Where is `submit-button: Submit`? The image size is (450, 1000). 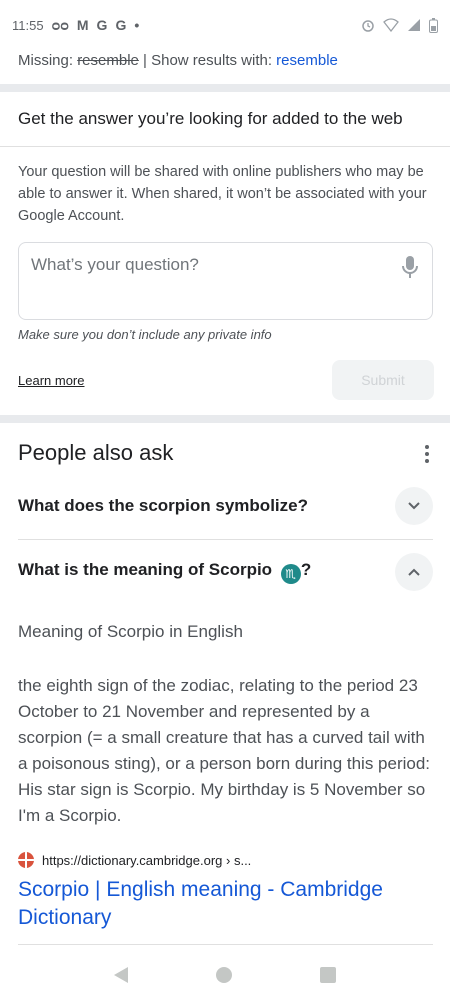
submit-button: Submit is located at coordinates (383, 380).